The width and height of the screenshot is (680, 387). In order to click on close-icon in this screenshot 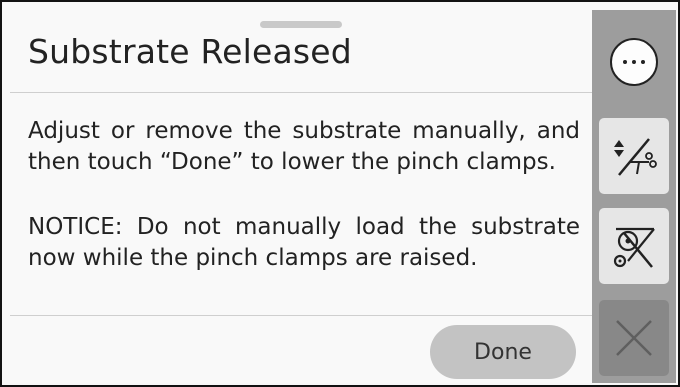, I will do `click(634, 338)`.